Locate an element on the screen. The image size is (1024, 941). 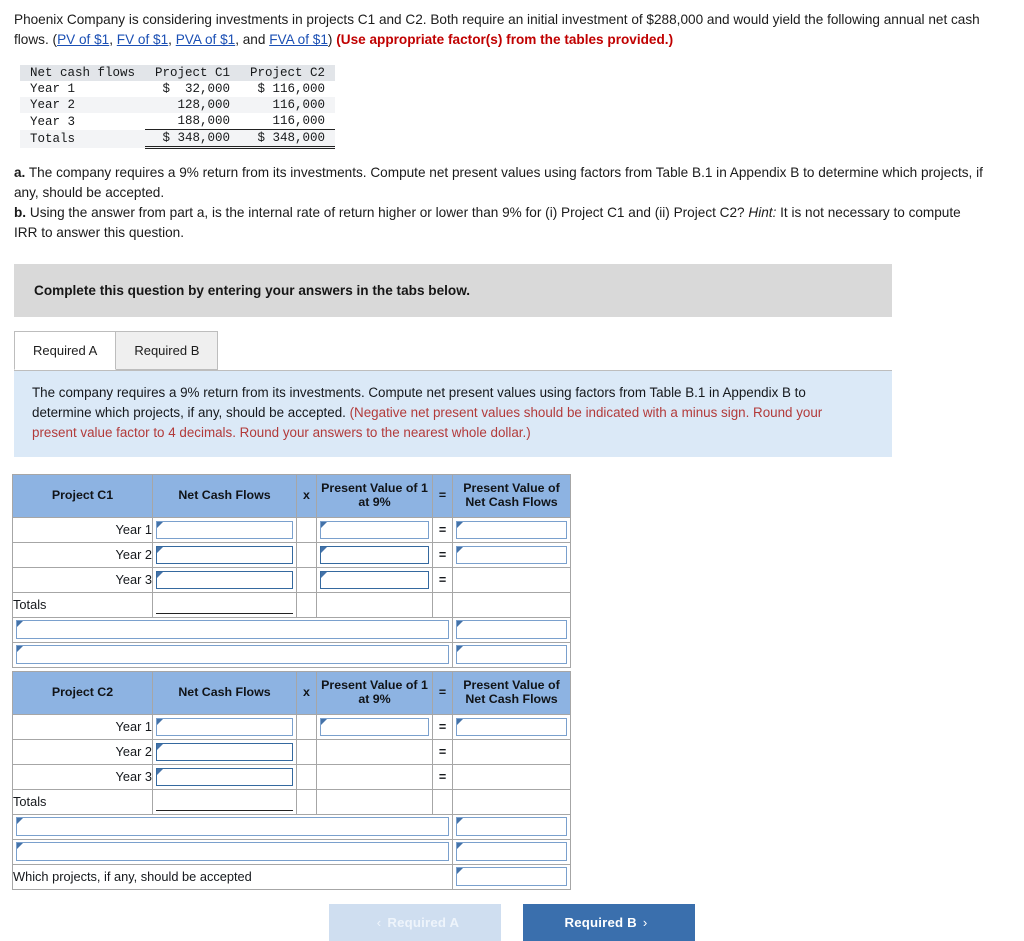
c1-year-2-factor-cell is located at coordinates (374, 554).